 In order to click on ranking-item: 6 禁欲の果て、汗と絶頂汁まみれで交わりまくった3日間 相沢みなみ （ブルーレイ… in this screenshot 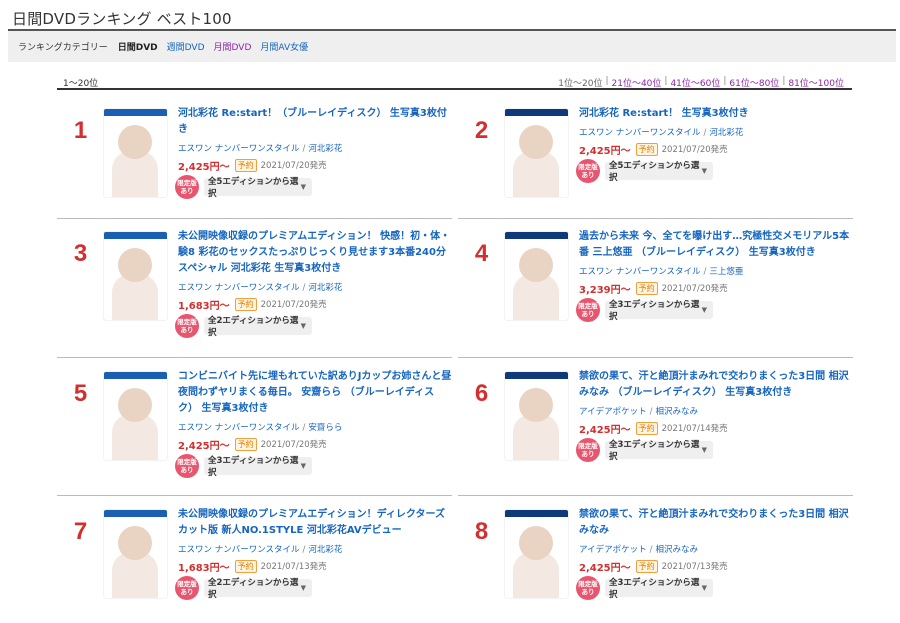, I will do `click(655, 427)`.